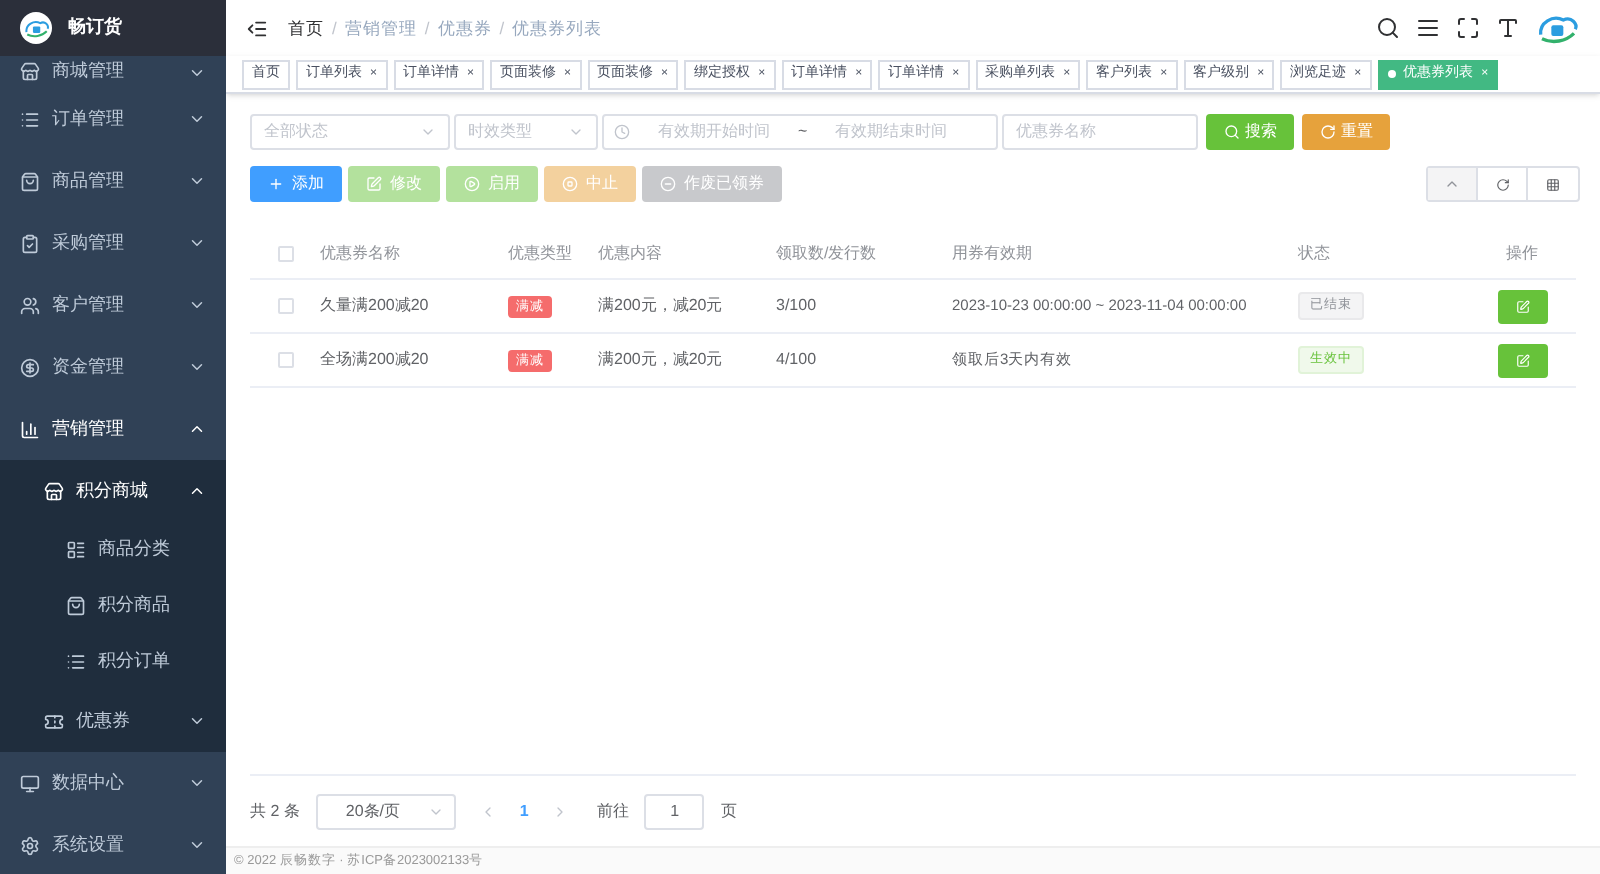 The height and width of the screenshot is (874, 1600). I want to click on breadcrumb-item: 营销管理, so click(380, 28).